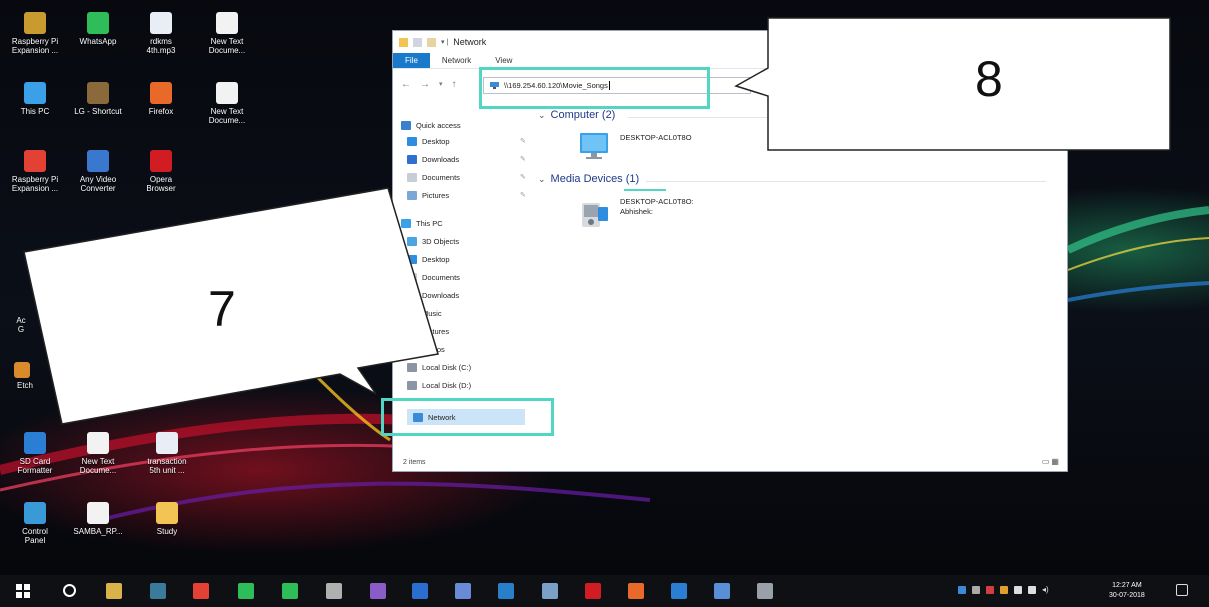  I want to click on media-device-item: DESKTOP-ACL0T8O: Abhishek:, so click(636, 214).